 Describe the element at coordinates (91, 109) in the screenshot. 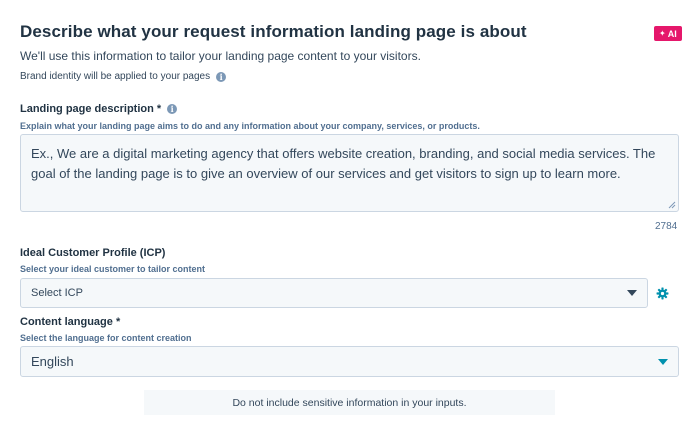

I see `description-label-text: Landing page description *` at that location.